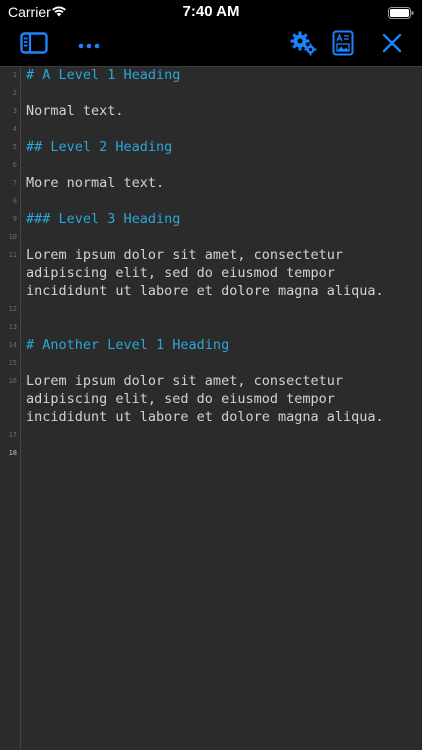 The image size is (422, 750). I want to click on sidebar-icon, so click(34, 45).